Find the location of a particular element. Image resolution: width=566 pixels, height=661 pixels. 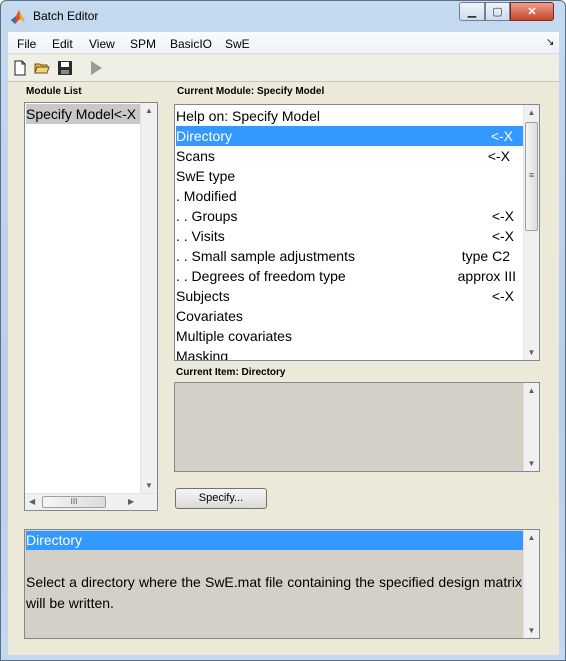

maximize-button: ▢ is located at coordinates (497, 11).